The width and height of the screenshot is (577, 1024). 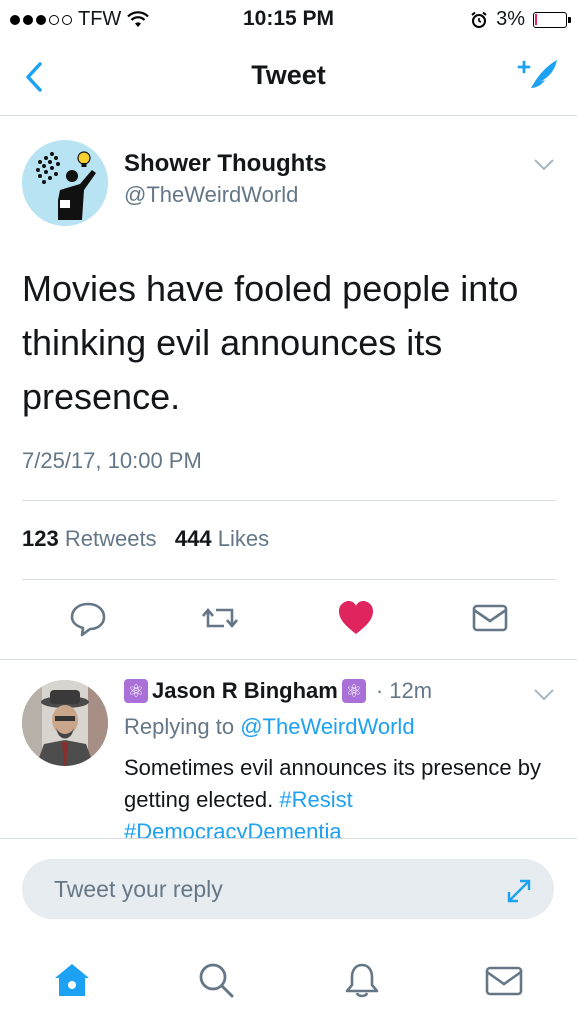 What do you see at coordinates (72, 980) in the screenshot?
I see `home-icon` at bounding box center [72, 980].